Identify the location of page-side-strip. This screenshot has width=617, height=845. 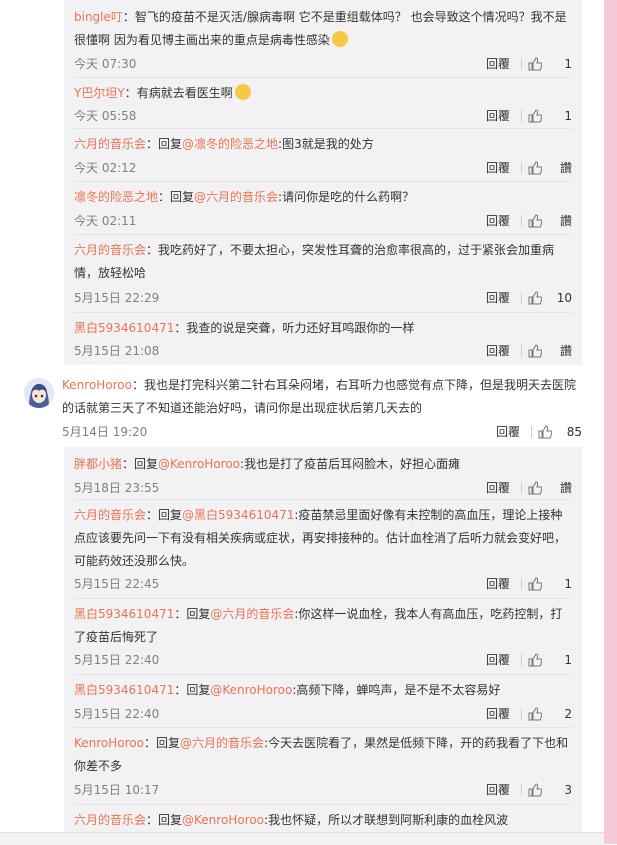
(610, 422).